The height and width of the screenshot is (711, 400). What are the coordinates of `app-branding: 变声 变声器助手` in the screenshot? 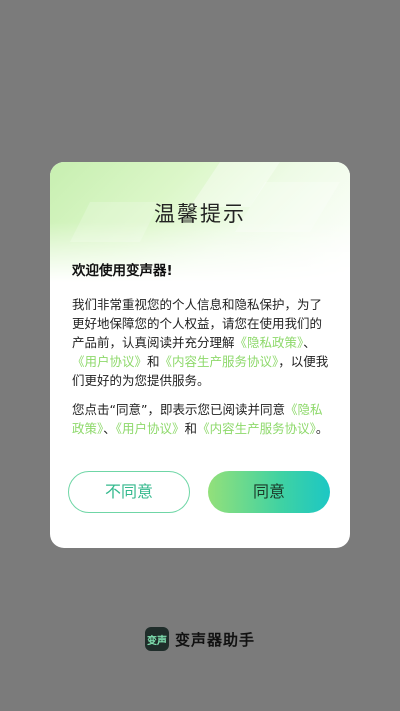 It's located at (200, 639).